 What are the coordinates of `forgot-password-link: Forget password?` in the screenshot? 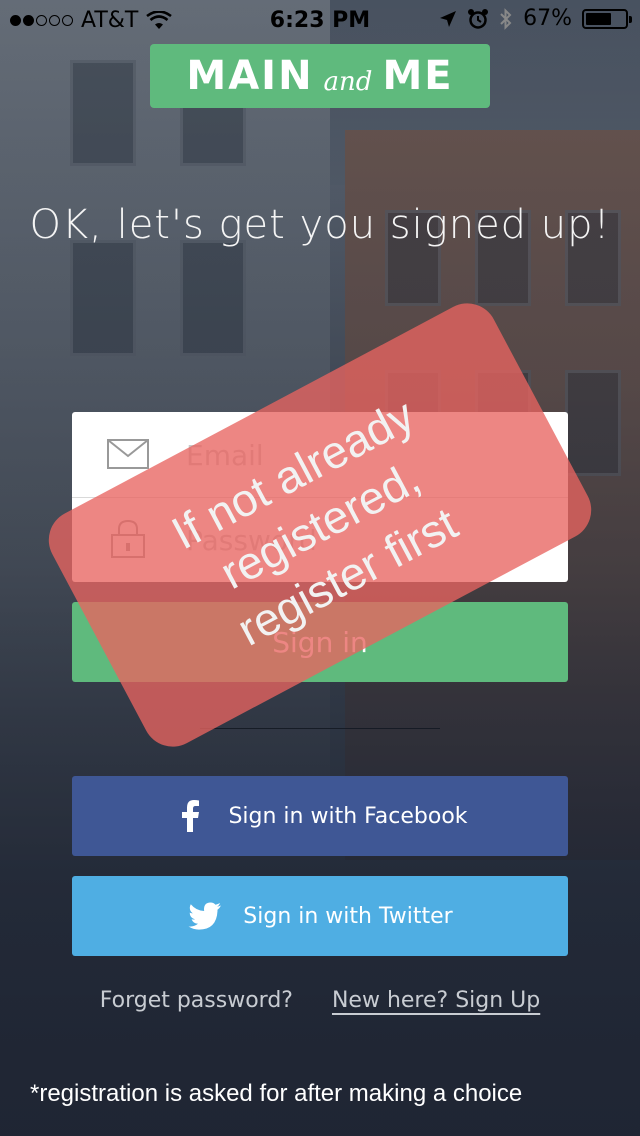 It's located at (196, 1000).